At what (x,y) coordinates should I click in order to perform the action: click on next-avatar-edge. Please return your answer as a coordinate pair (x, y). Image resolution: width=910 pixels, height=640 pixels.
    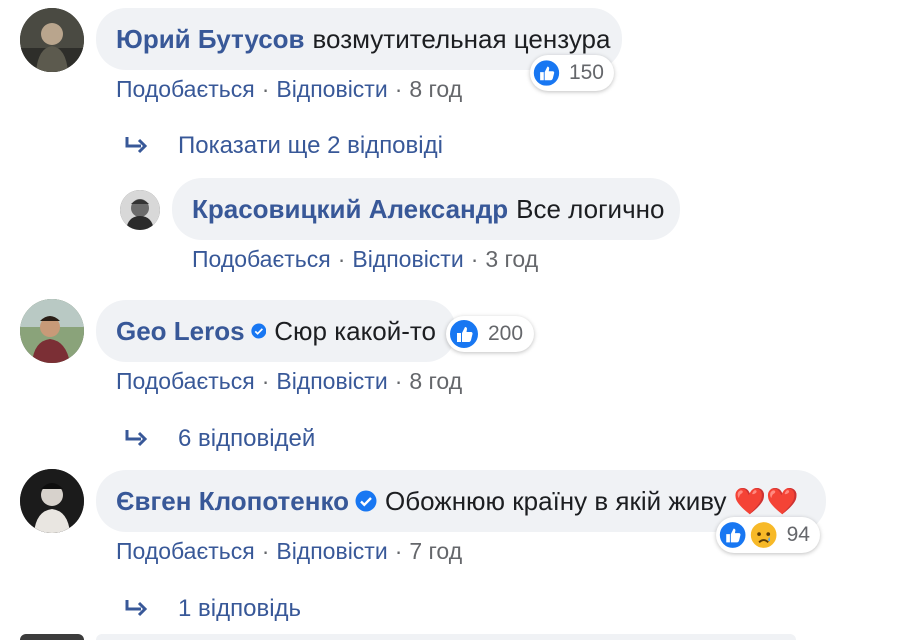
    Looking at the image, I should click on (52, 637).